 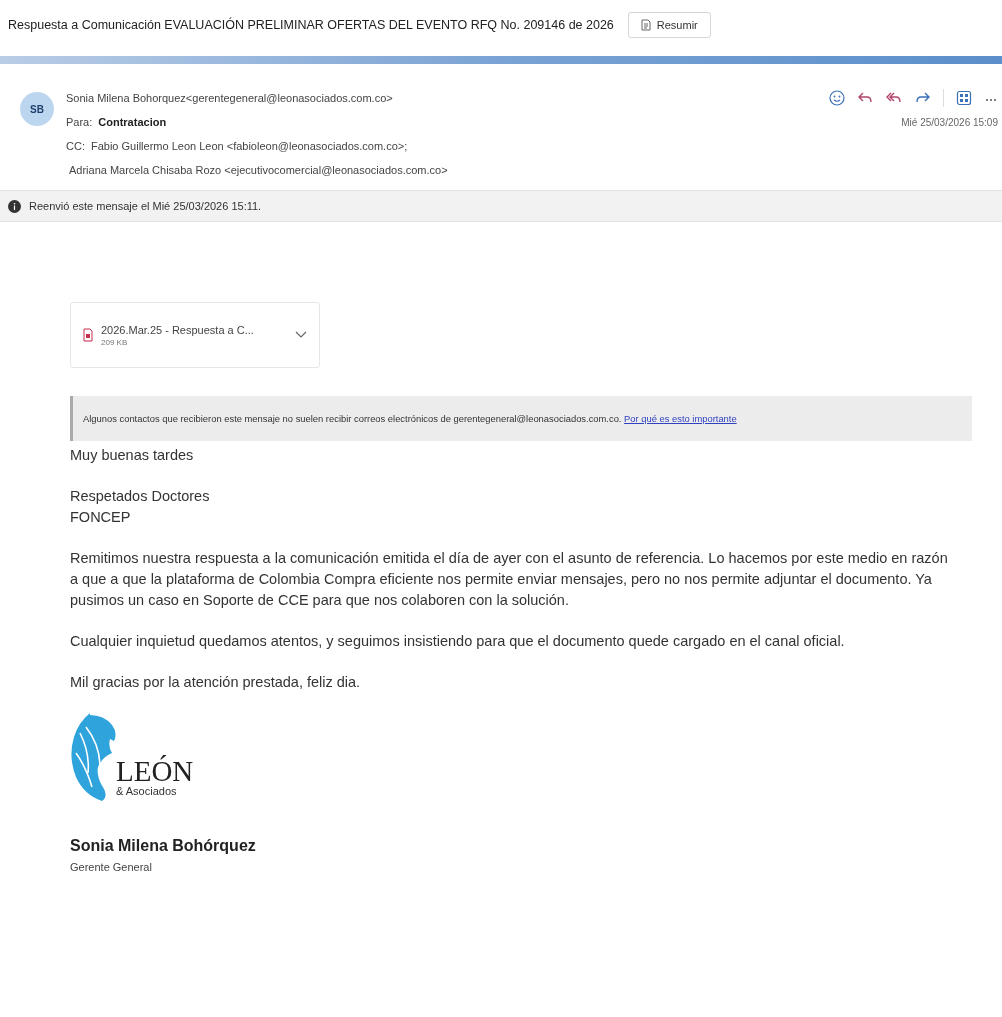 I want to click on sent-date: Mié 25/03/2026 15:09, so click(x=950, y=122).